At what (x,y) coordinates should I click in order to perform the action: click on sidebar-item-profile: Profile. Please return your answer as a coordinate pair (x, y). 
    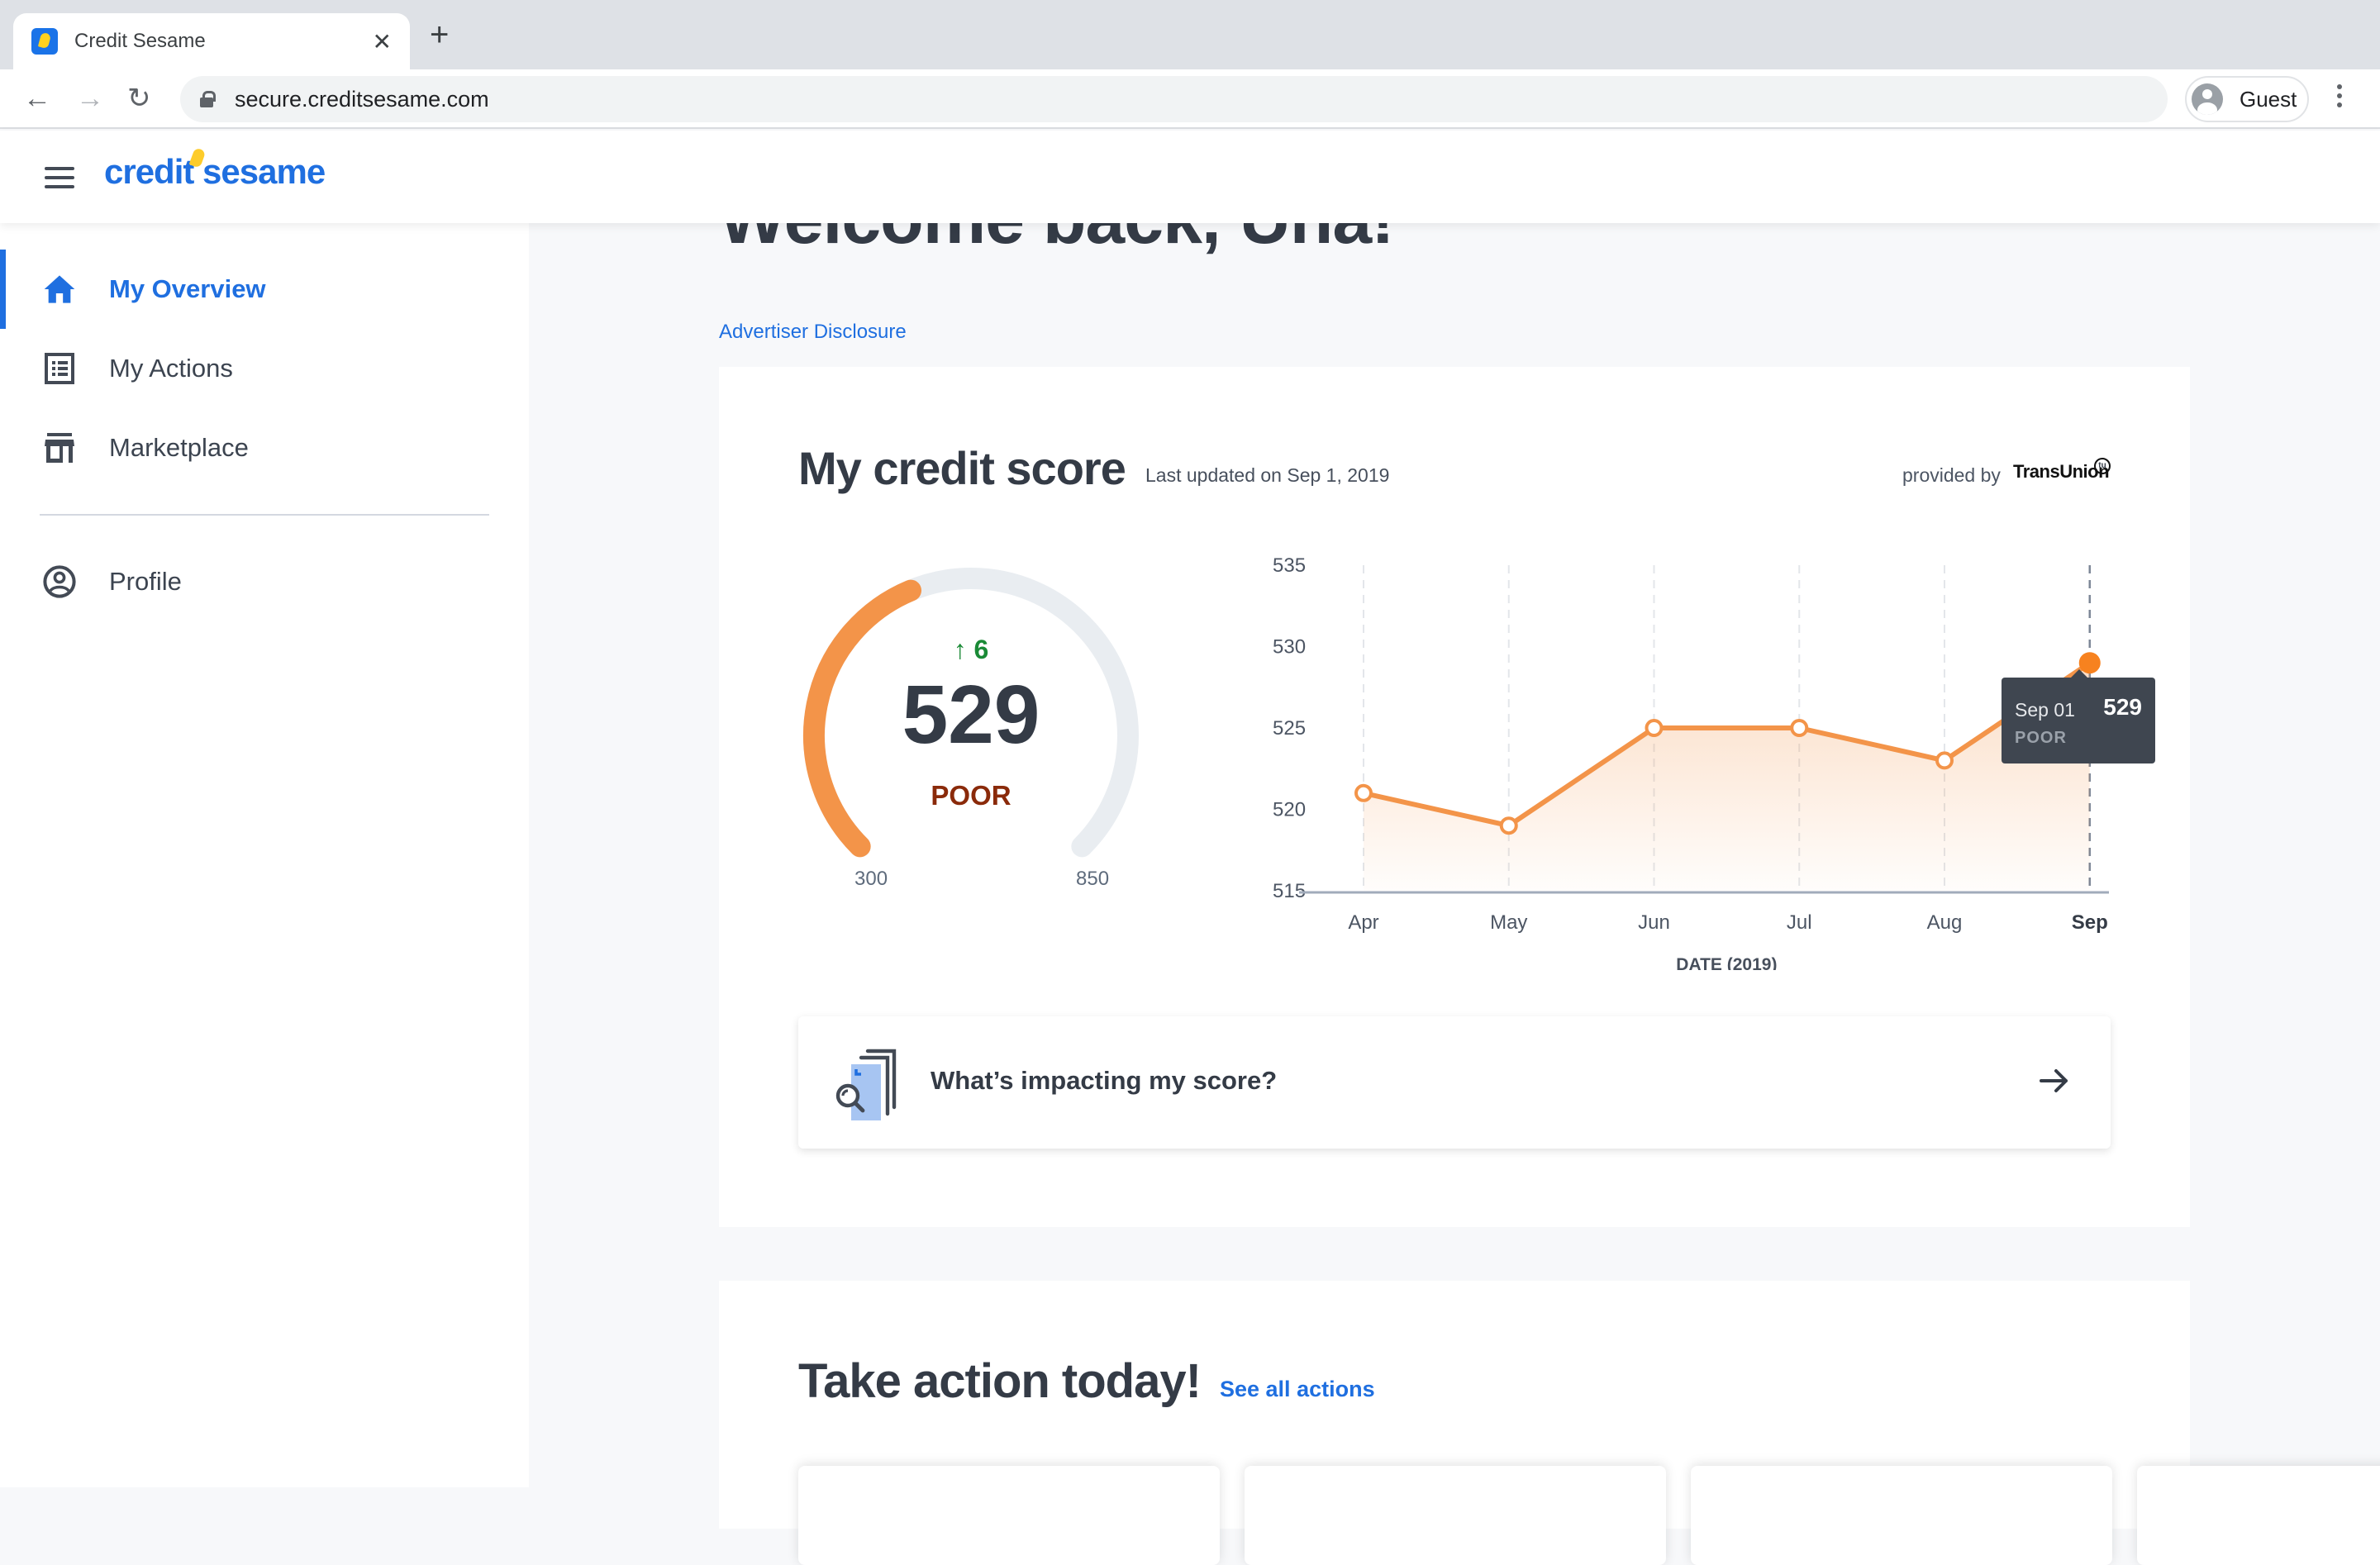
    Looking at the image, I should click on (264, 581).